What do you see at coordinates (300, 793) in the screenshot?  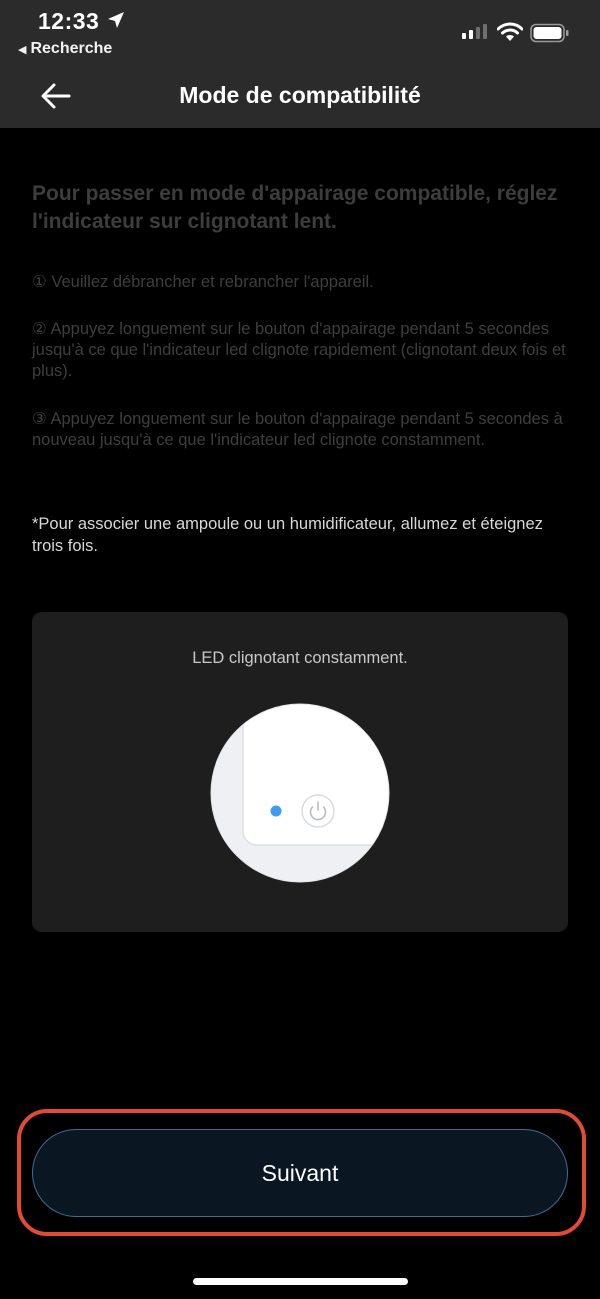 I see `device-led-illustration` at bounding box center [300, 793].